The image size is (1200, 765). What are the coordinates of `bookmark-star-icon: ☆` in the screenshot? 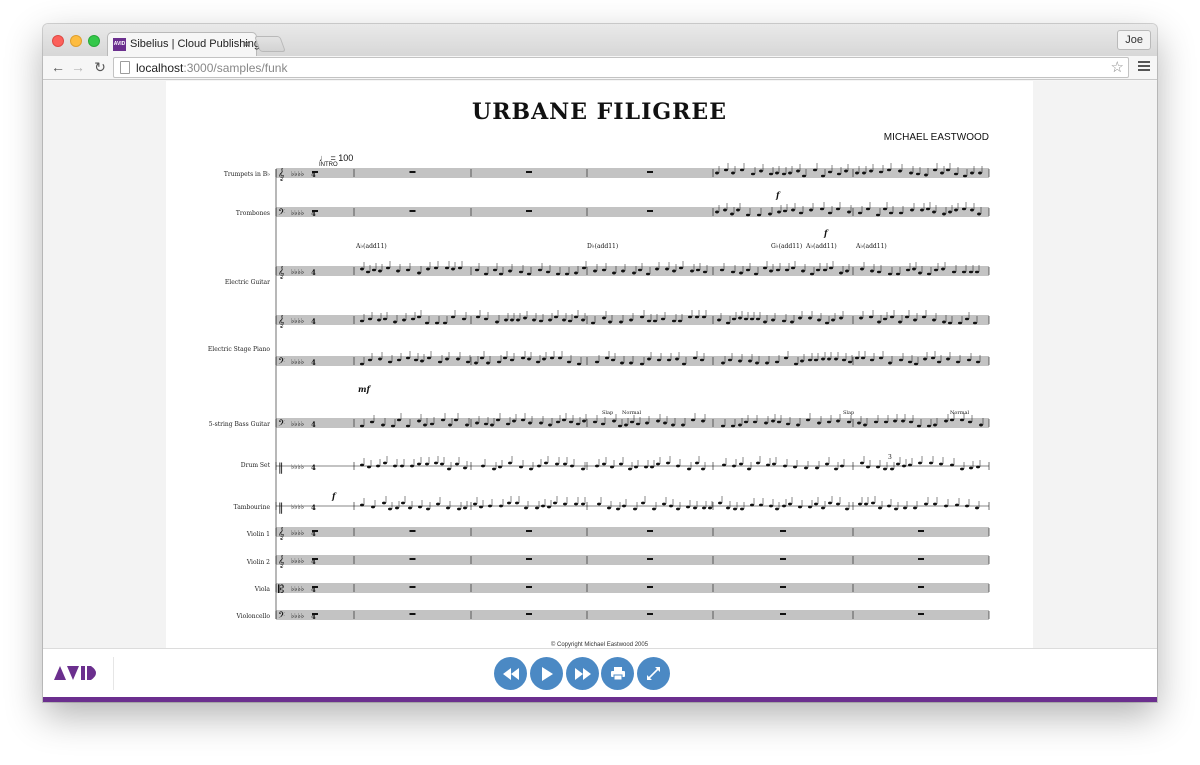 It's located at (1117, 67).